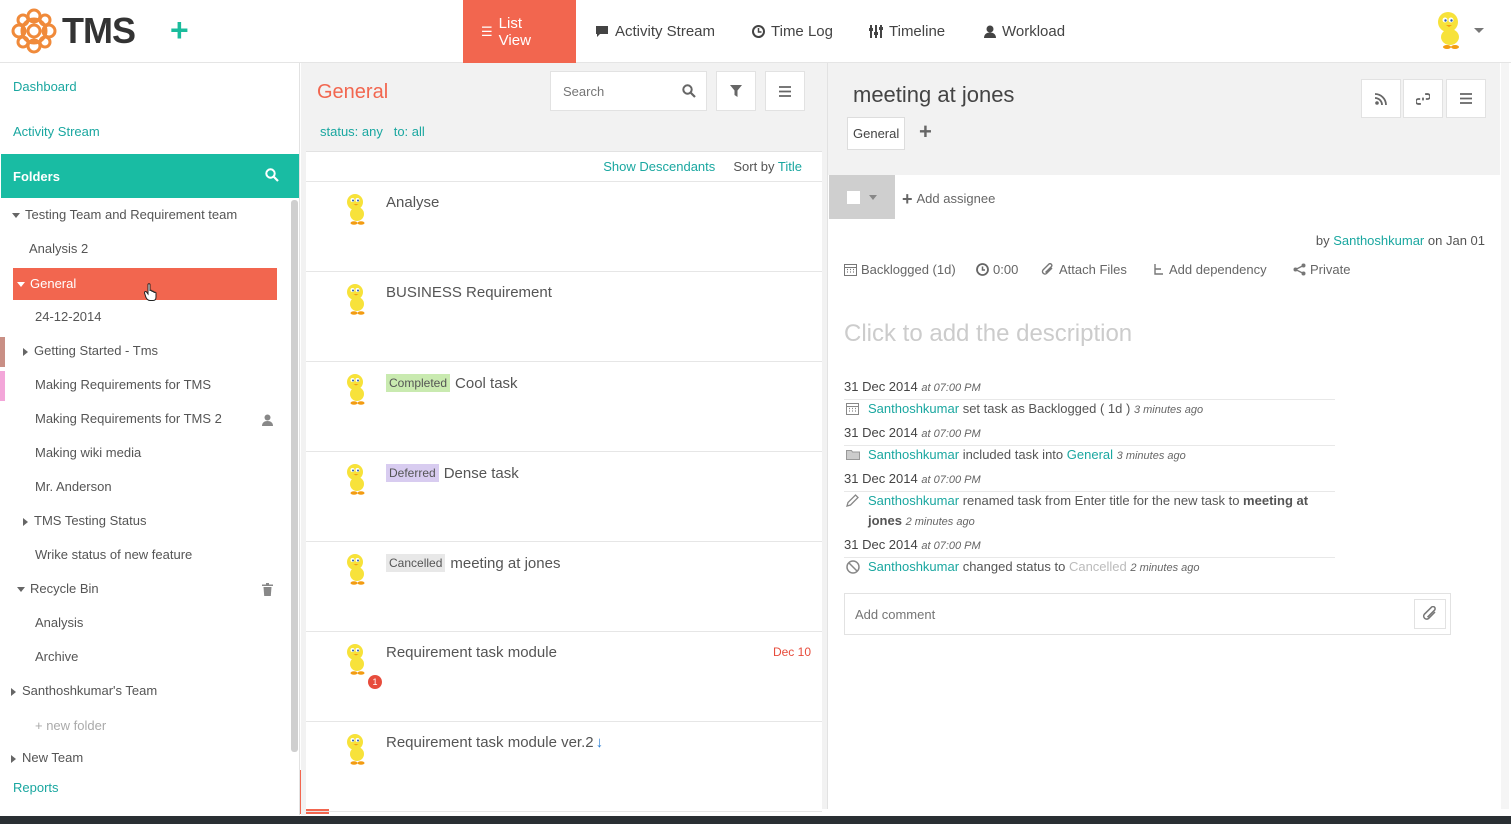 Image resolution: width=1511 pixels, height=824 pixels. What do you see at coordinates (564, 677) in the screenshot?
I see `task-row: 1 Requirement task module Dec 10` at bounding box center [564, 677].